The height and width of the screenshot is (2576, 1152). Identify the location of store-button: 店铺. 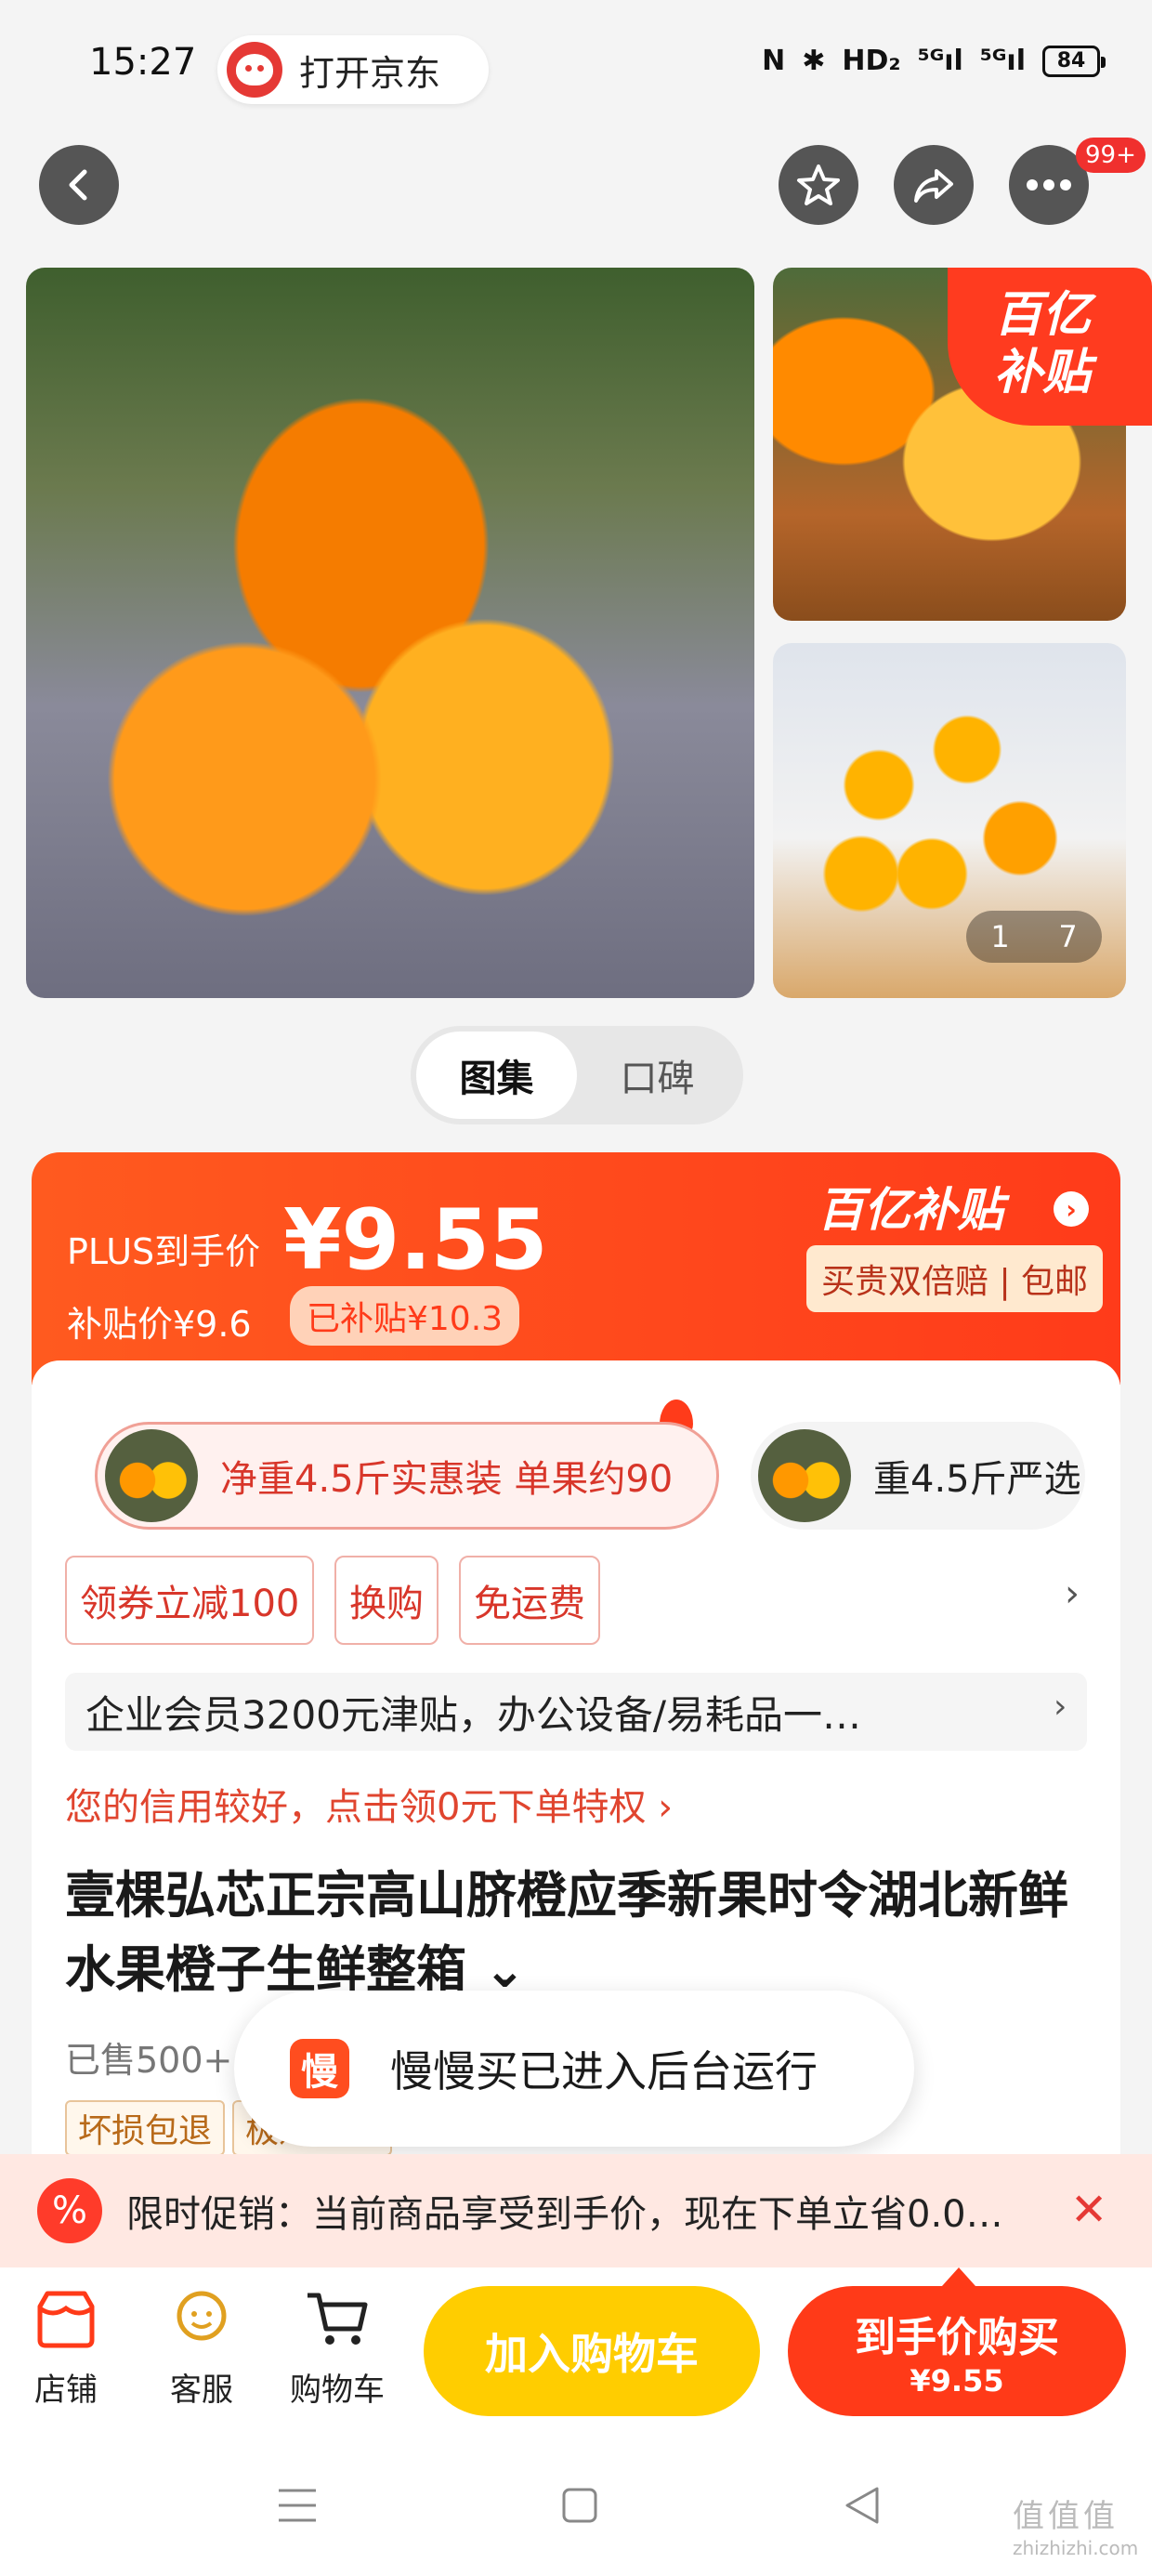
(66, 2348).